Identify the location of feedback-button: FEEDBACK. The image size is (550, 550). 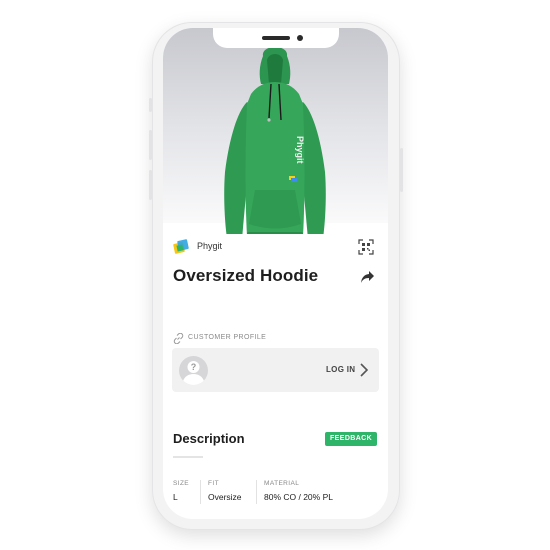
(351, 439).